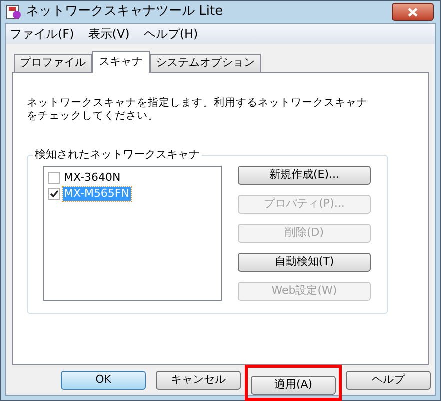 The width and height of the screenshot is (441, 401). I want to click on window-title: ネットワークスキャナツール Lite, so click(125, 12).